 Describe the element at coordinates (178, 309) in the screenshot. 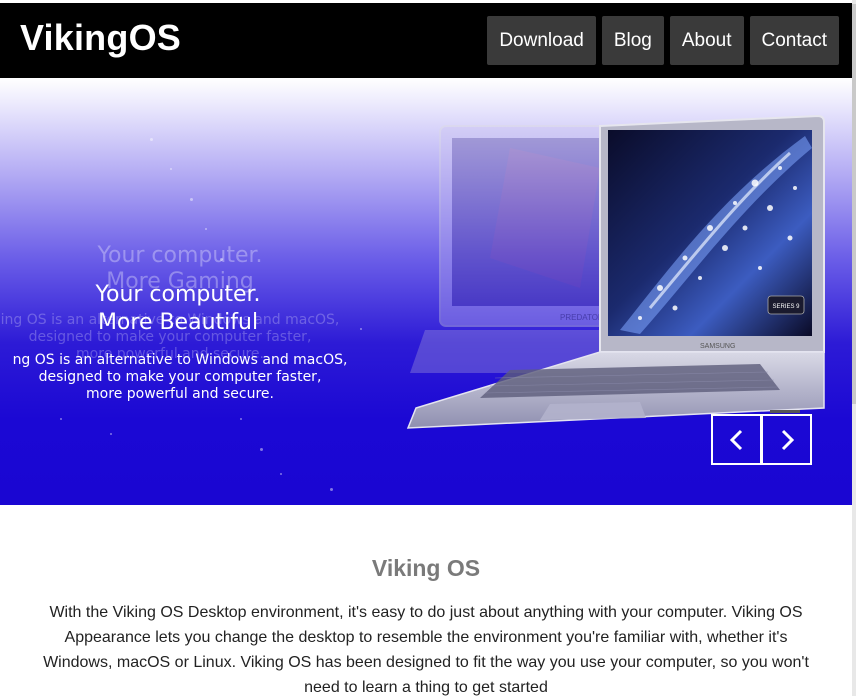

I see `hero-title: Your computer. More Beautiful` at that location.